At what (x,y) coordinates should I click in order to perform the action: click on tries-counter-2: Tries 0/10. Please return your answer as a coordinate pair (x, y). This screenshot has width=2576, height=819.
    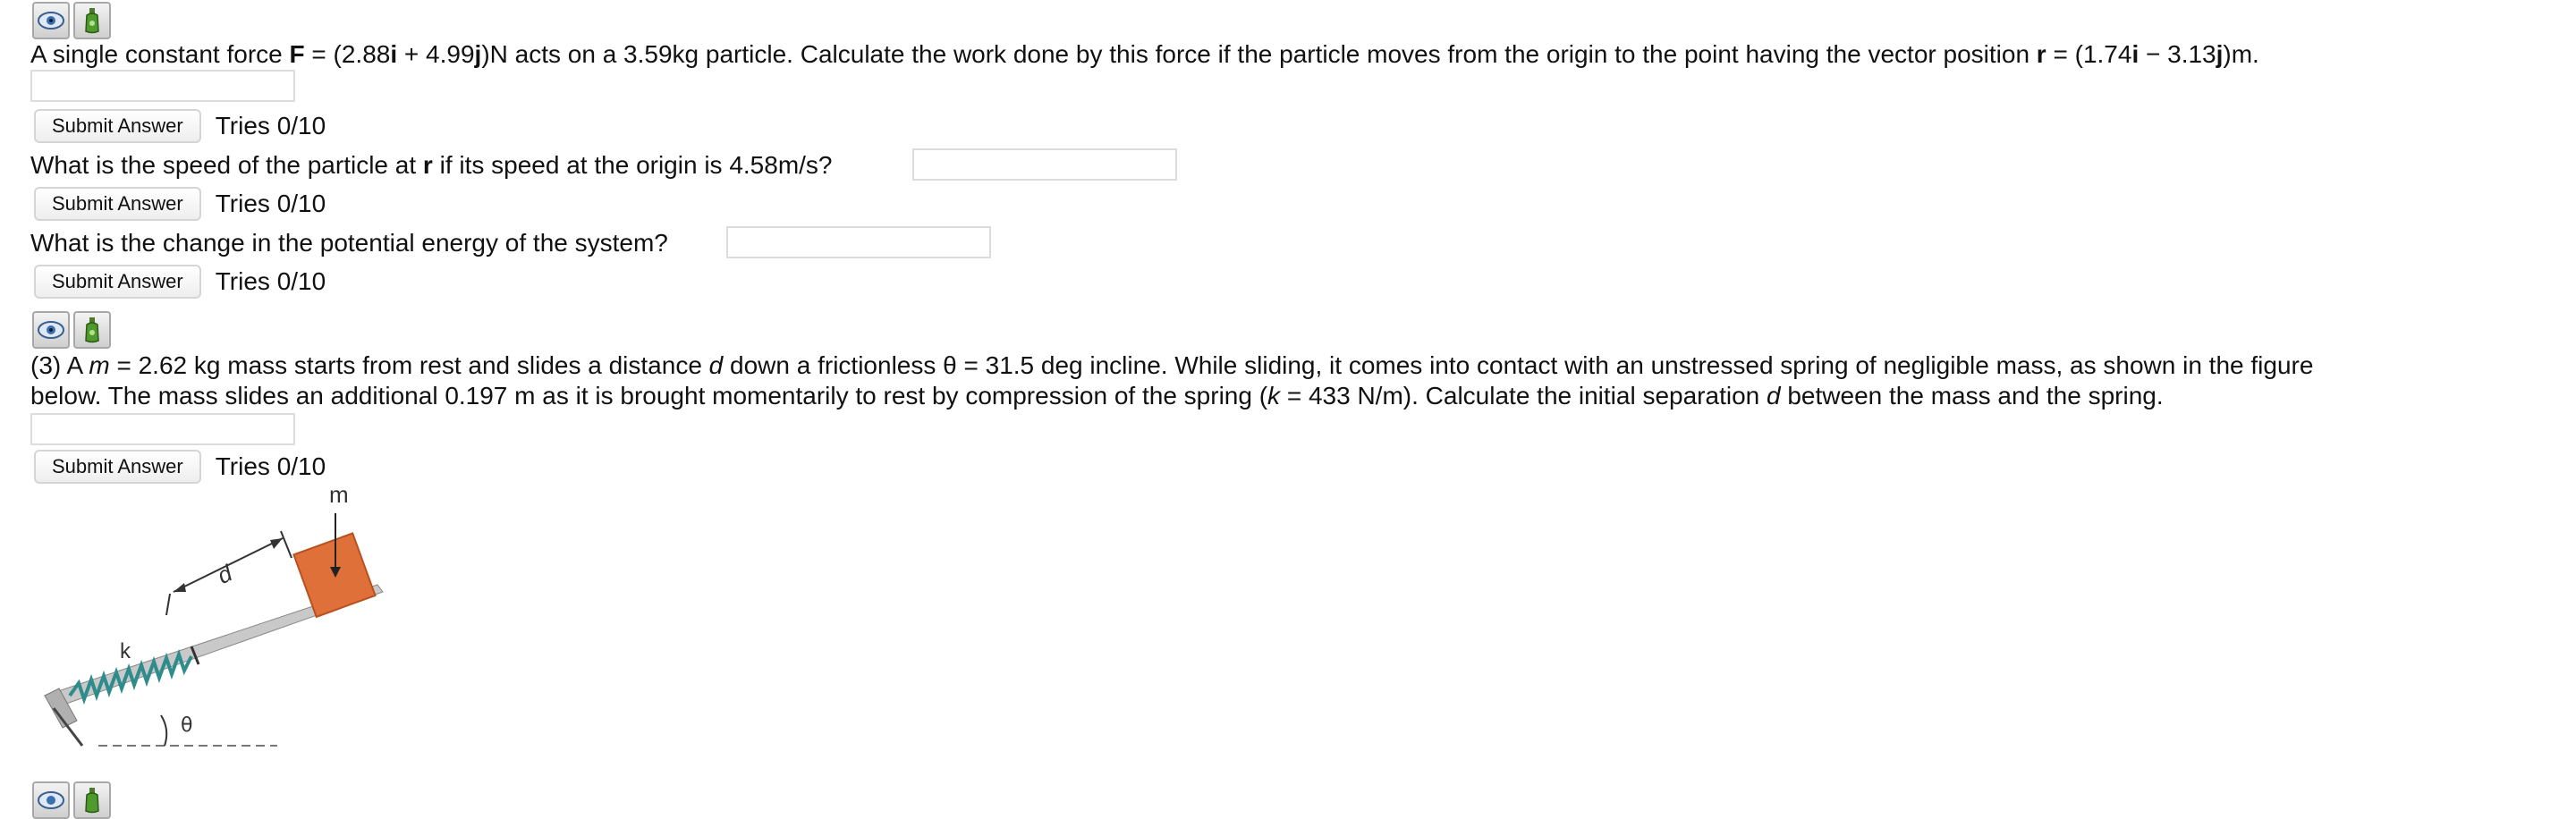
    Looking at the image, I should click on (270, 203).